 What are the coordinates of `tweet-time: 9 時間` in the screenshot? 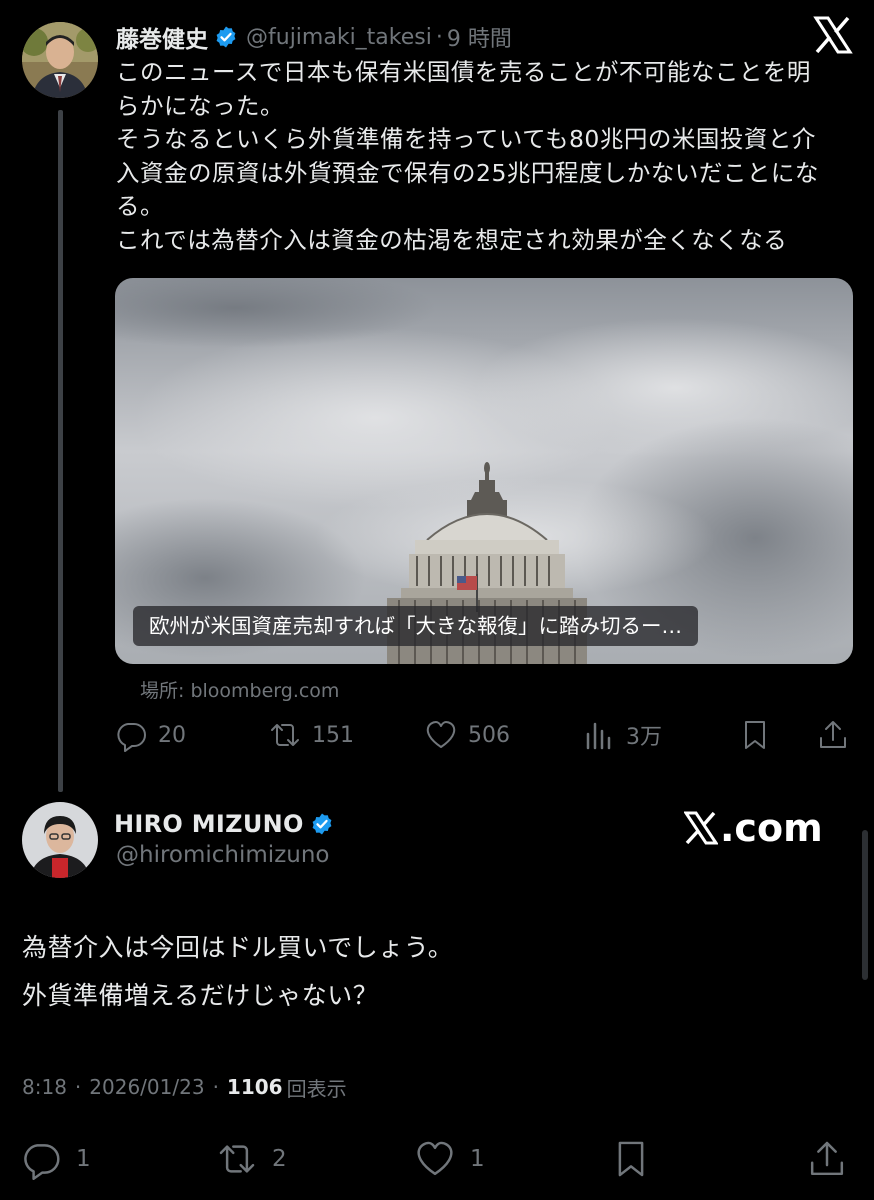 It's located at (479, 37).